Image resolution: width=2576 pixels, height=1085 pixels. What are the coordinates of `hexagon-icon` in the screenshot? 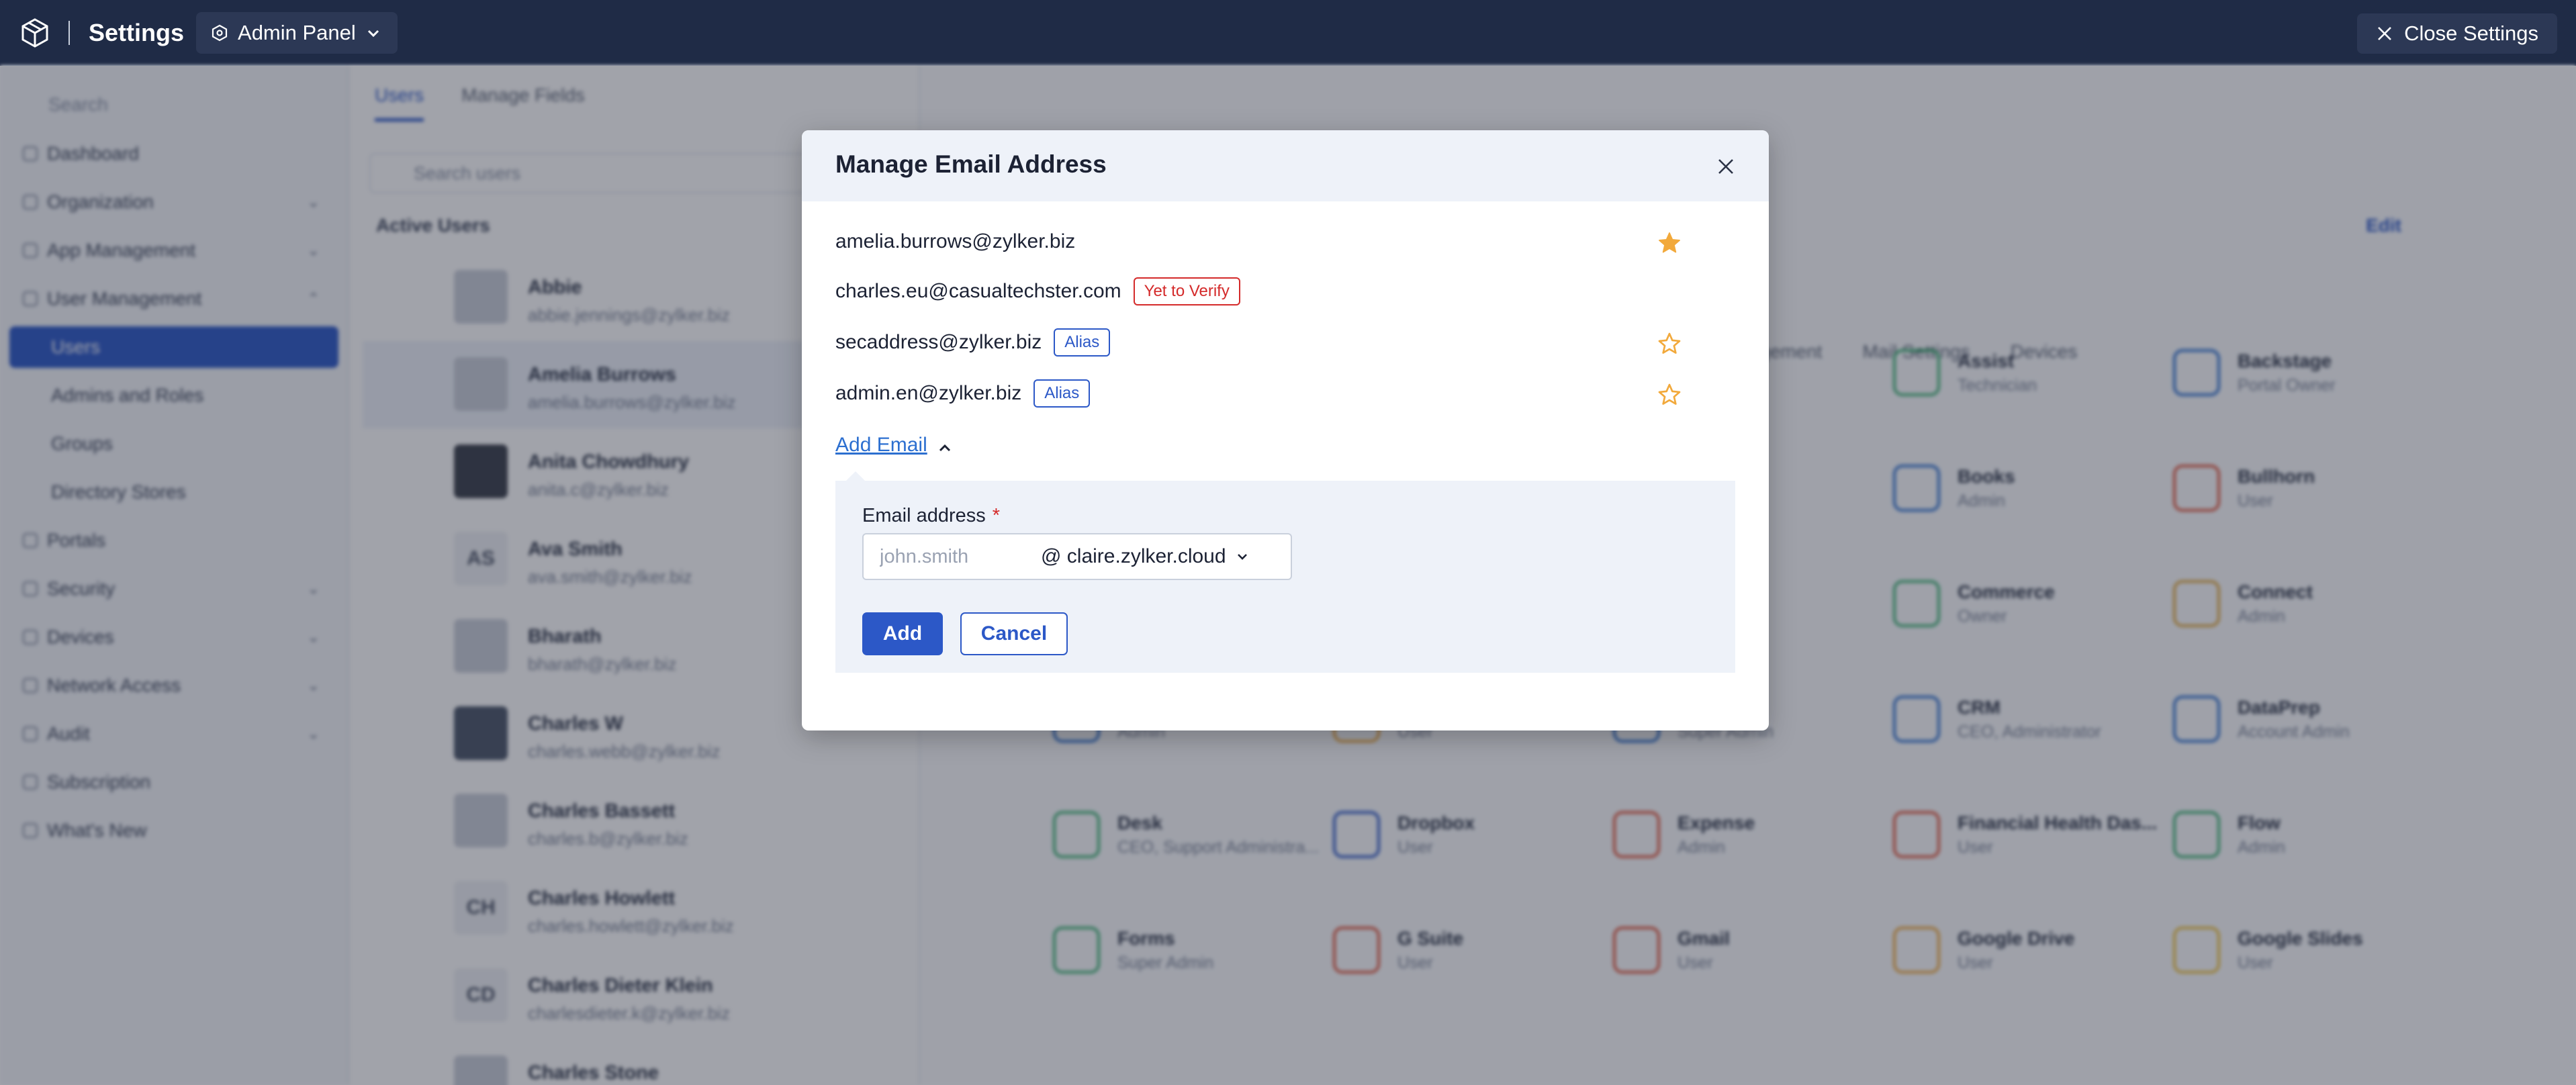 It's located at (220, 33).